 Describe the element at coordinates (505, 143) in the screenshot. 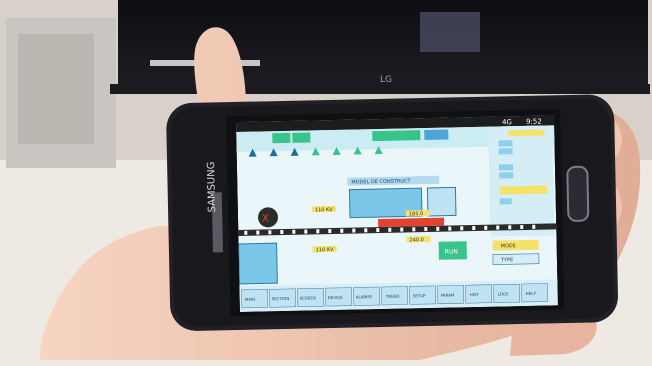

I see `right-panel-chip` at that location.